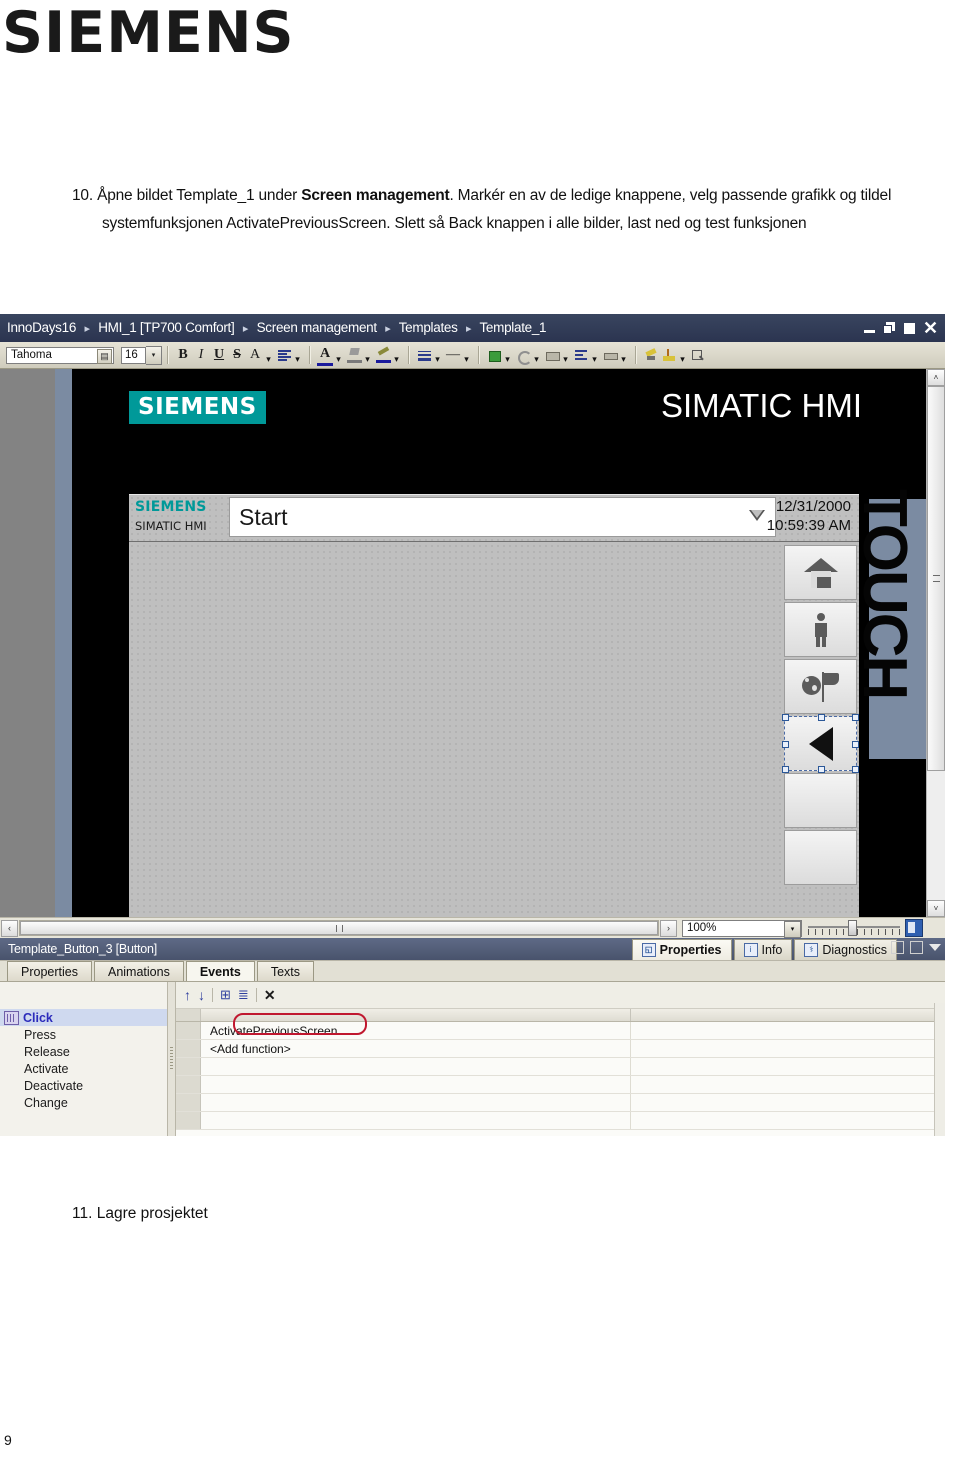 This screenshot has height=1460, width=960. Describe the element at coordinates (681, 949) in the screenshot. I see `tab-properties: ◱ Properties` at that location.